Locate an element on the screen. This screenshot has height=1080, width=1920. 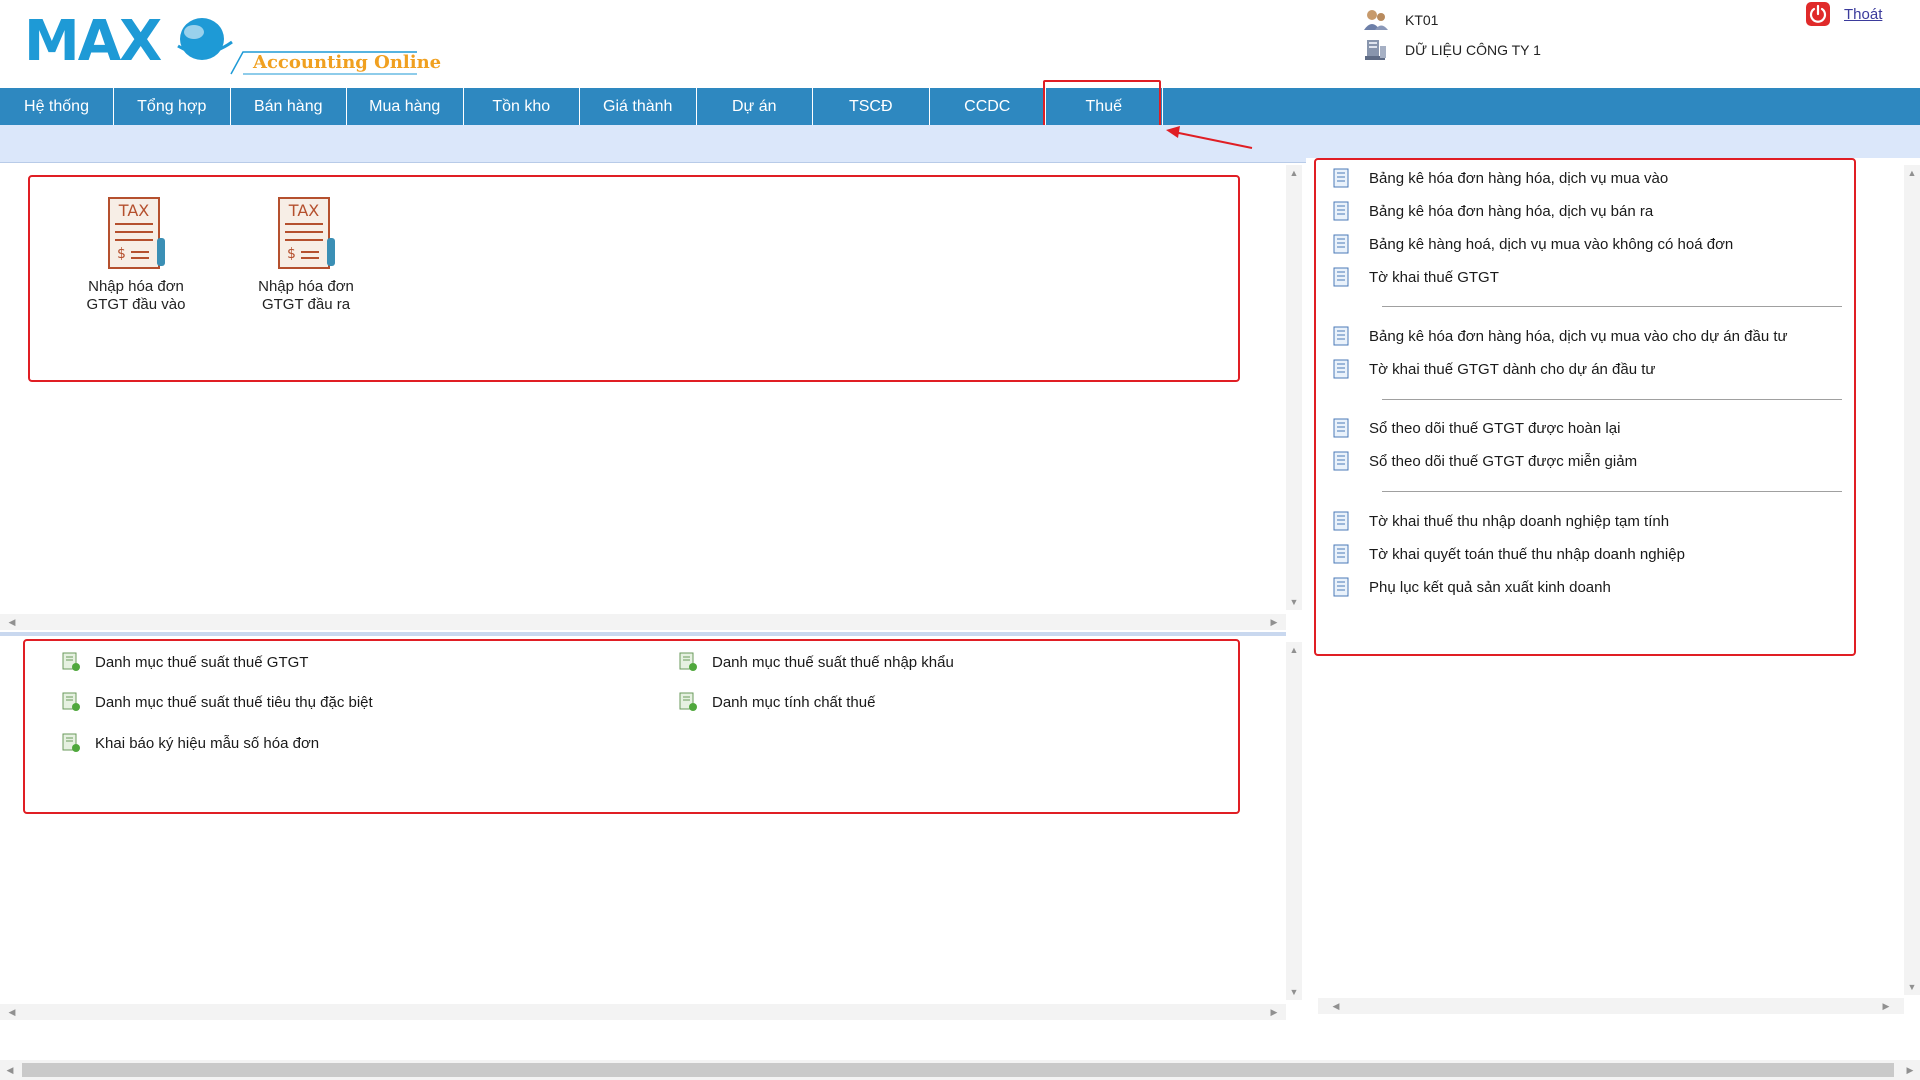
report-label: Phụ lục kết quả sản xuất kinh doanh is located at coordinates (1490, 587).